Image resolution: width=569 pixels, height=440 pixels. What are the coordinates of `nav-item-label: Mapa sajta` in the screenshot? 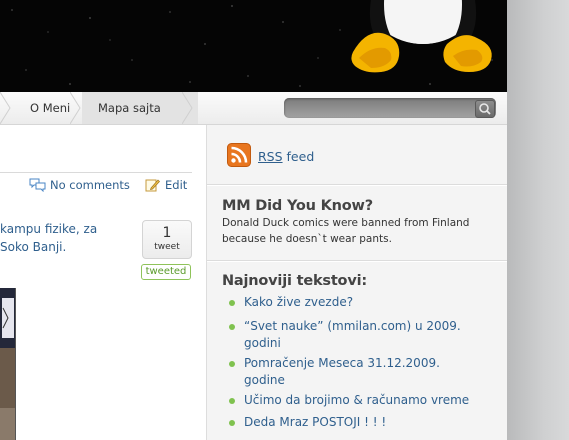 It's located at (129, 108).